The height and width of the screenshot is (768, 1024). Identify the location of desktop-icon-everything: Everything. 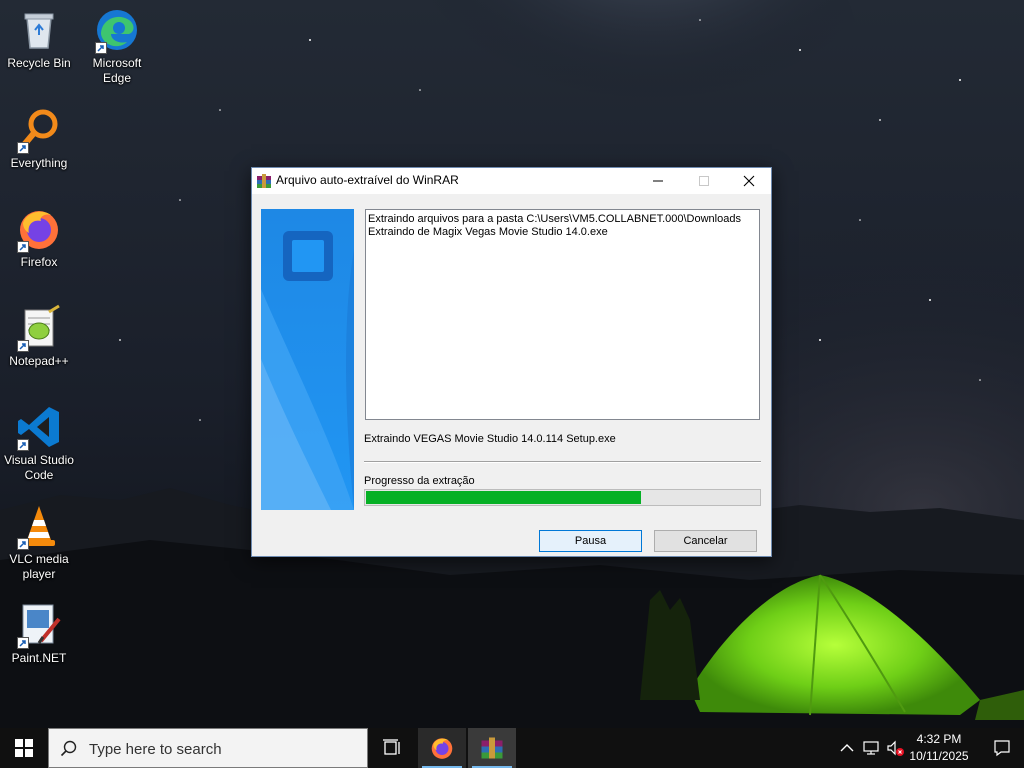
(39, 138).